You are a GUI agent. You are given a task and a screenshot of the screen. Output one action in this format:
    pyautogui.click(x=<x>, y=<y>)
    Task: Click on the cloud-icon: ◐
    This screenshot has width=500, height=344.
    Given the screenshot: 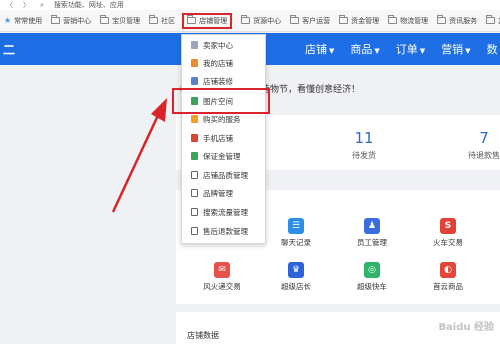 What is the action you would take?
    pyautogui.click(x=448, y=270)
    